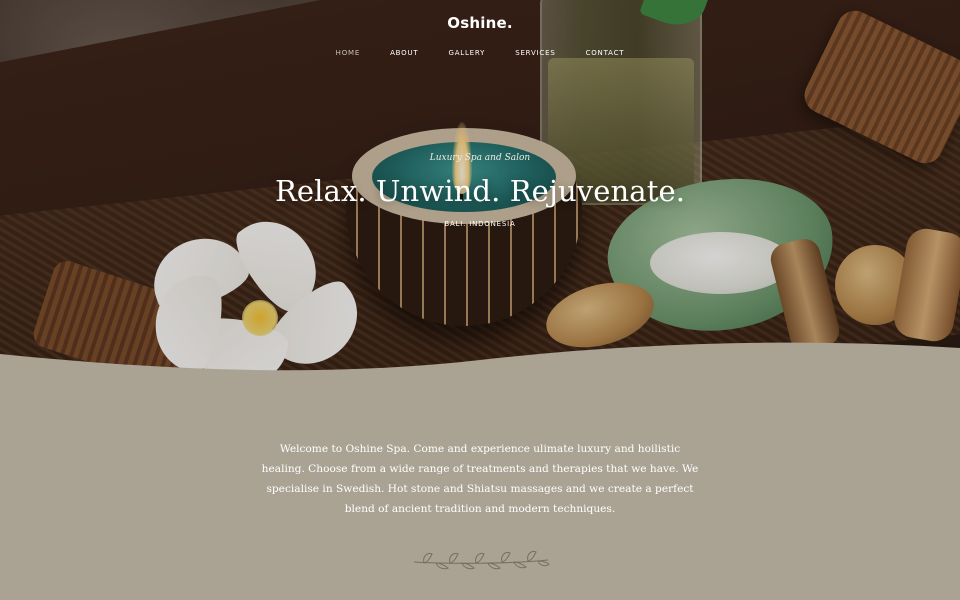 The height and width of the screenshot is (600, 960). Describe the element at coordinates (480, 224) in the screenshot. I see `hero-location: Bali. Indonesia` at that location.